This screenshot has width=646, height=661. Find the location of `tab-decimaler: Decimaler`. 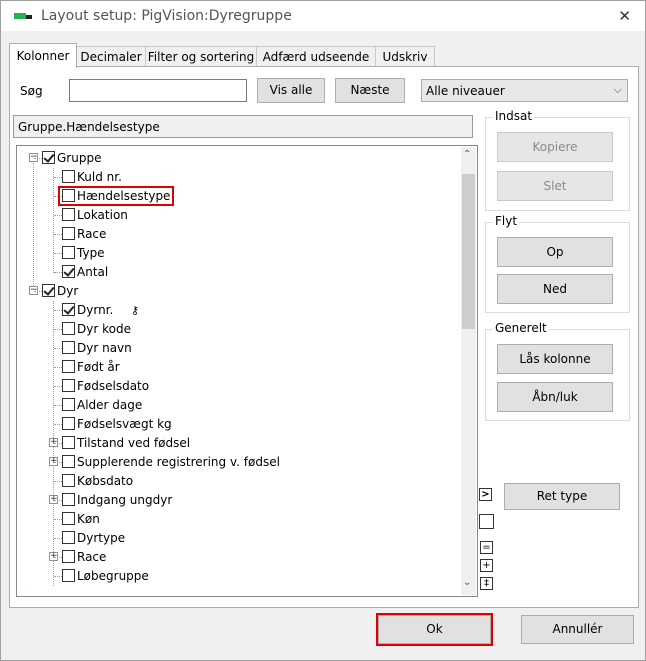

tab-decimaler: Decimaler is located at coordinates (111, 56).